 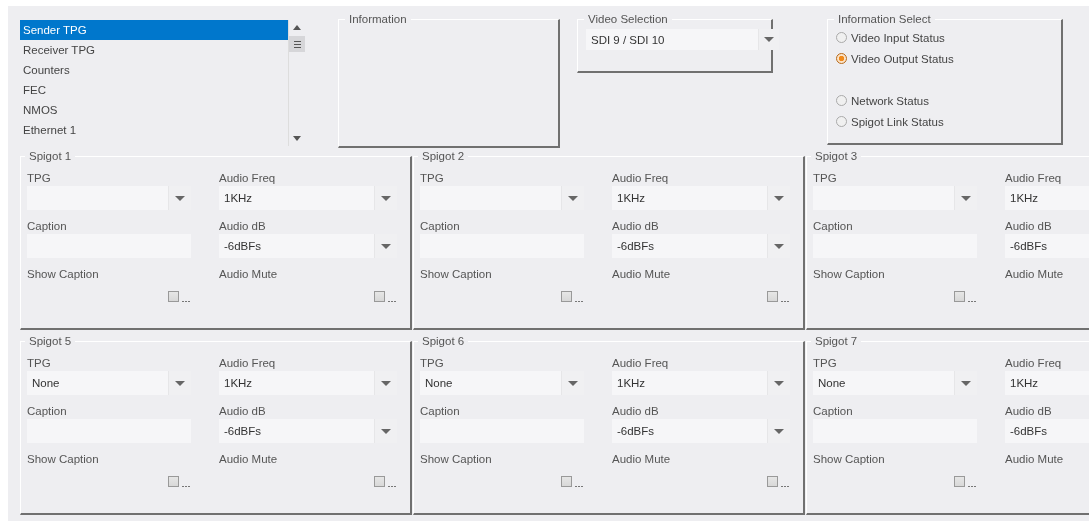 What do you see at coordinates (836, 156) in the screenshot?
I see `group-title: Spigot 3` at bounding box center [836, 156].